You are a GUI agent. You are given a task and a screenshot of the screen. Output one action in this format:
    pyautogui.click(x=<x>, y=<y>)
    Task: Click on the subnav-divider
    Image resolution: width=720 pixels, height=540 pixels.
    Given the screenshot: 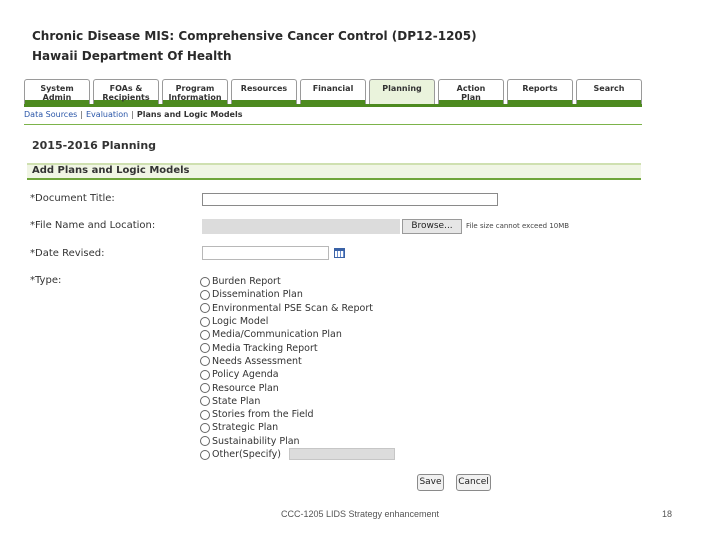 What is the action you would take?
    pyautogui.click(x=333, y=124)
    